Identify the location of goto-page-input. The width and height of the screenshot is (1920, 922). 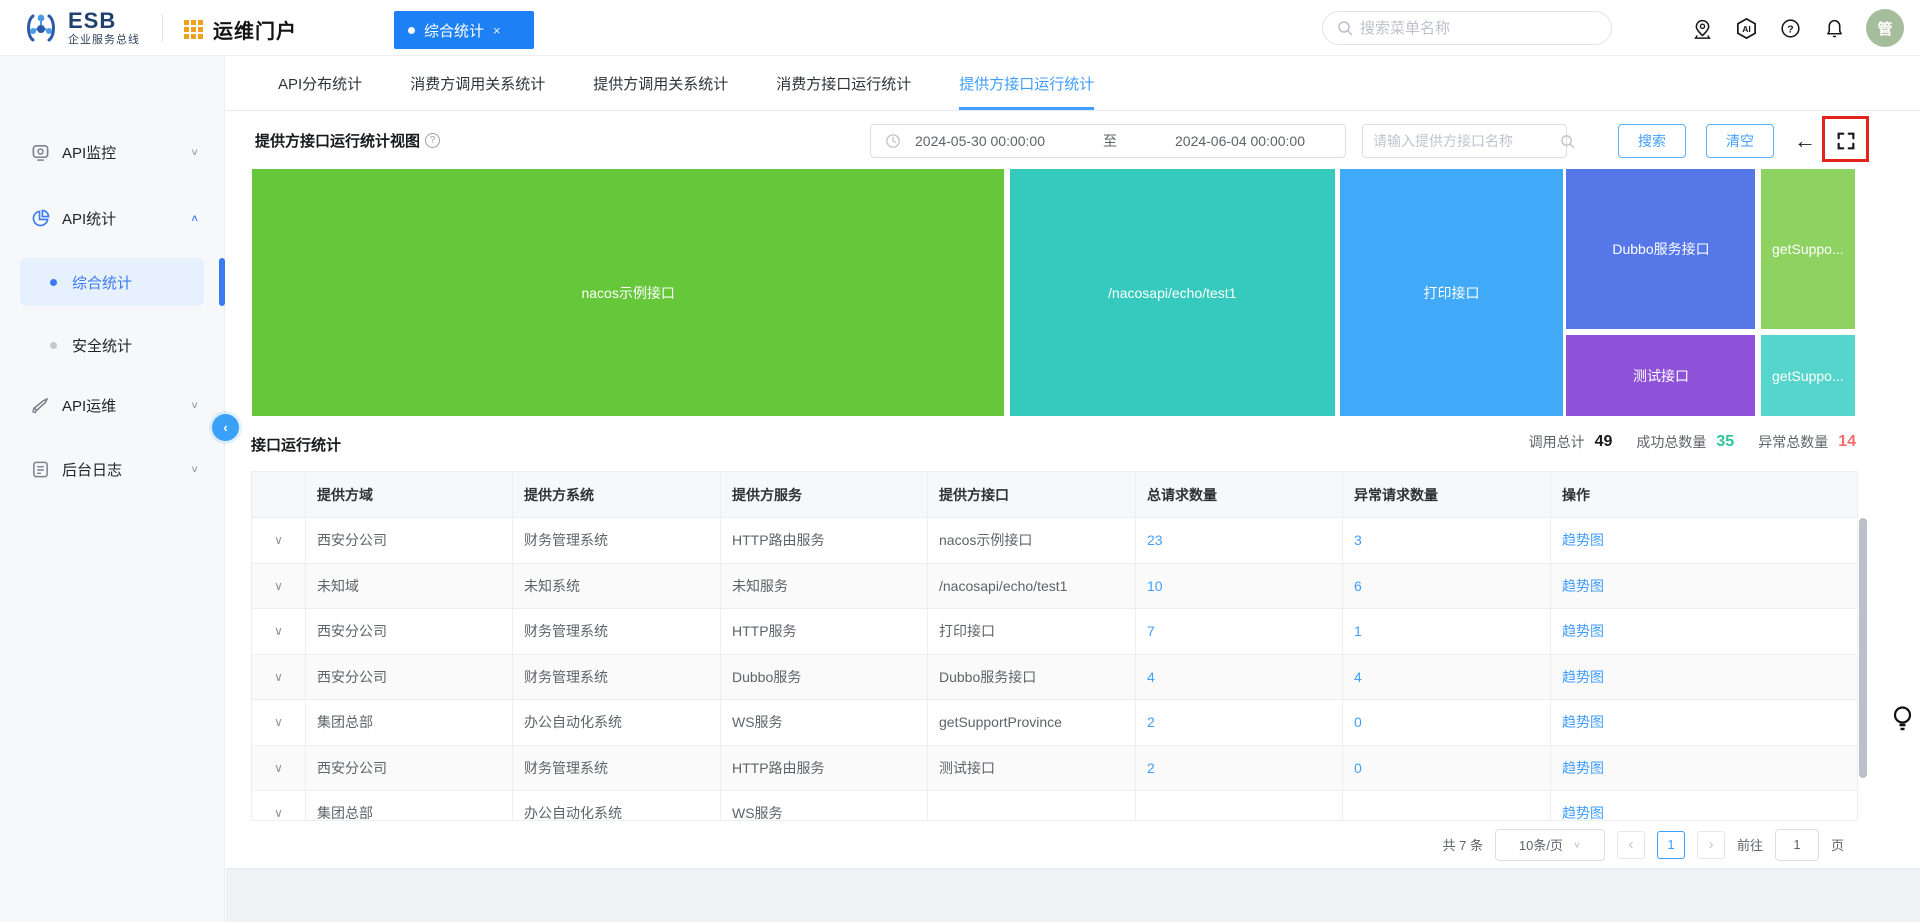
(1796, 844).